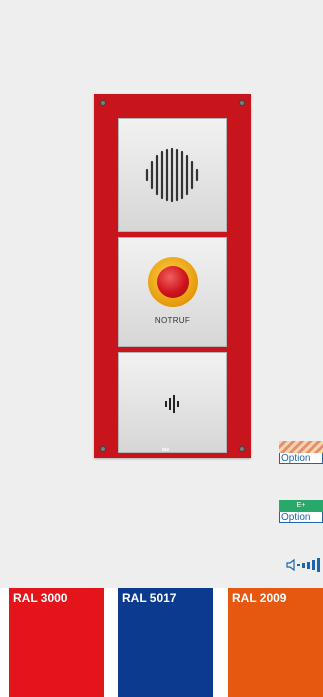 The height and width of the screenshot is (697, 323). I want to click on emergency-button-label: NOTRUF, so click(172, 320).